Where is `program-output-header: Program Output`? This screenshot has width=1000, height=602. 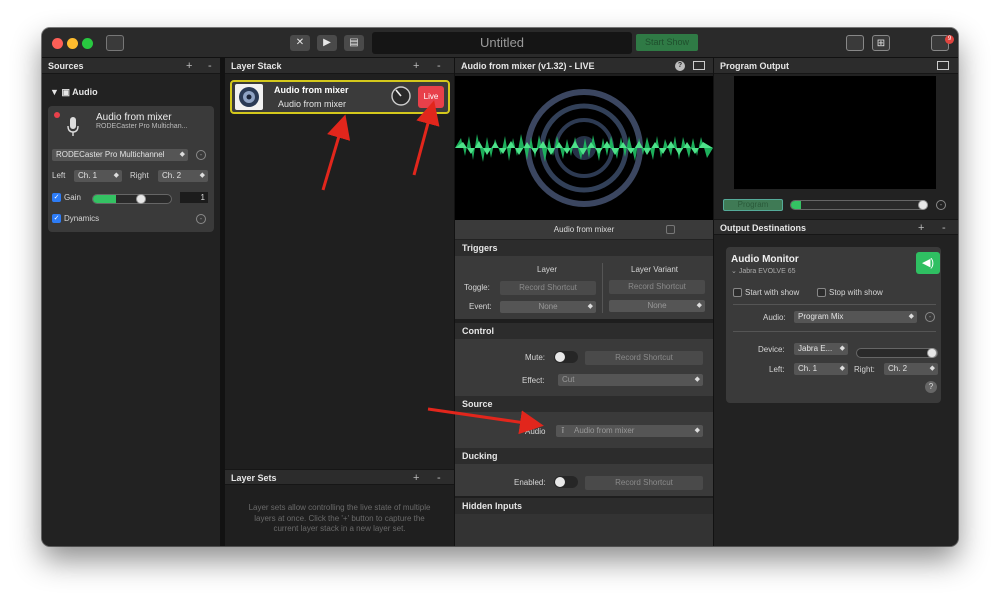 program-output-header: Program Output is located at coordinates (836, 66).